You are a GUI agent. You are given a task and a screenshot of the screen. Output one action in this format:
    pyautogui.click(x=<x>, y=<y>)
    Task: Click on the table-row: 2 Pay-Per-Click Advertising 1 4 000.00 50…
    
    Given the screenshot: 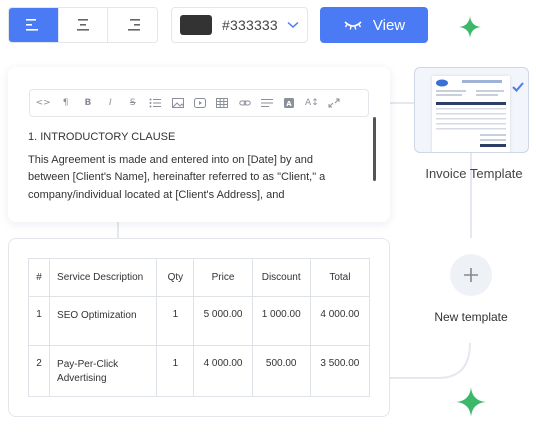 What is the action you would take?
    pyautogui.click(x=199, y=371)
    